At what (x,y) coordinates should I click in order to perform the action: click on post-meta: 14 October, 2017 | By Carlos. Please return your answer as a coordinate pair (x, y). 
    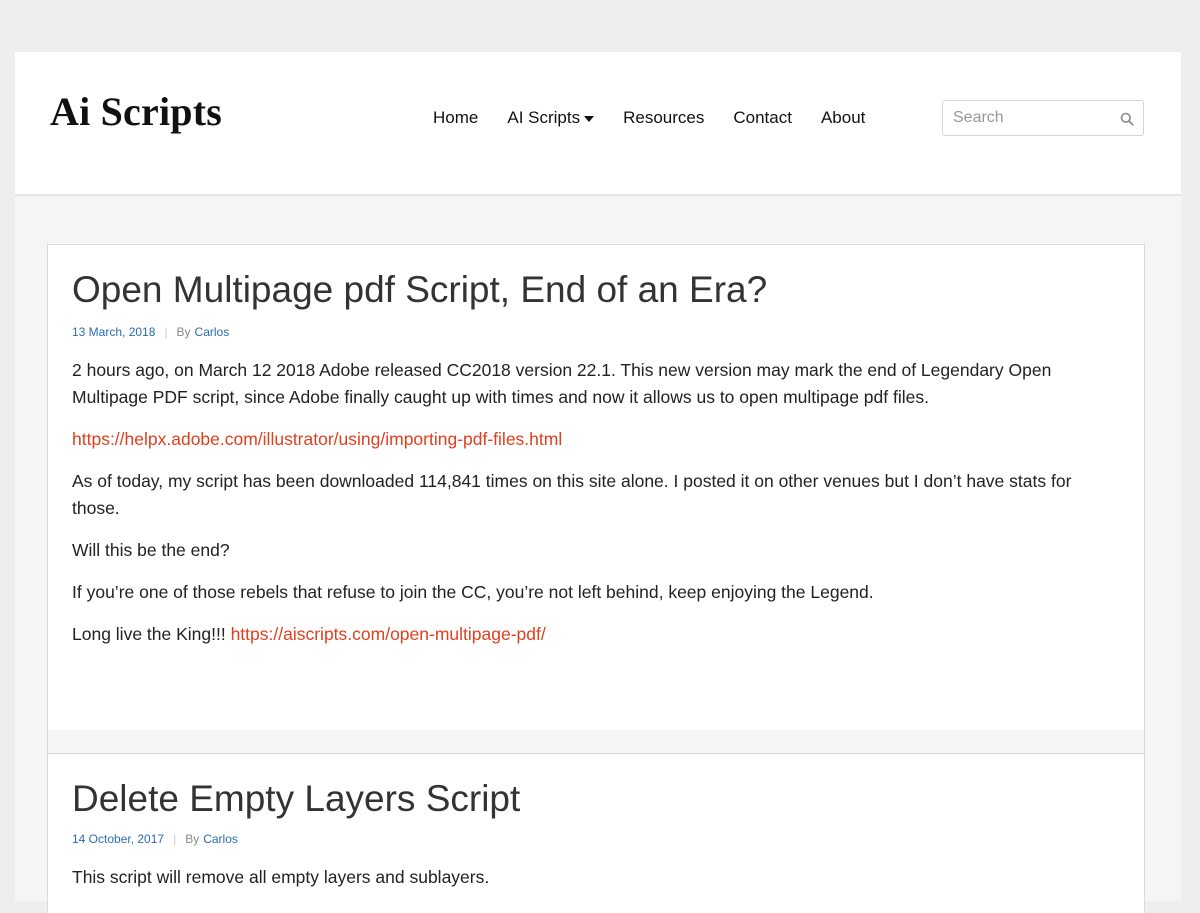
    Looking at the image, I should click on (155, 839).